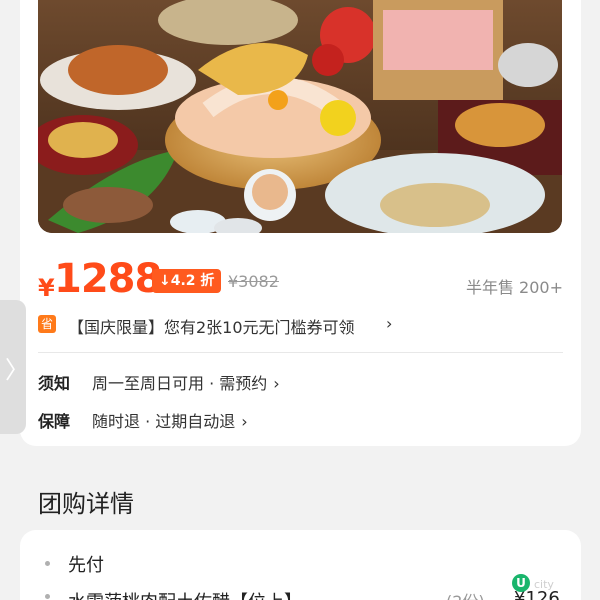  What do you see at coordinates (300, 420) in the screenshot?
I see `guarantee-row: 保障 随时退 · 过期自动退 ›` at bounding box center [300, 420].